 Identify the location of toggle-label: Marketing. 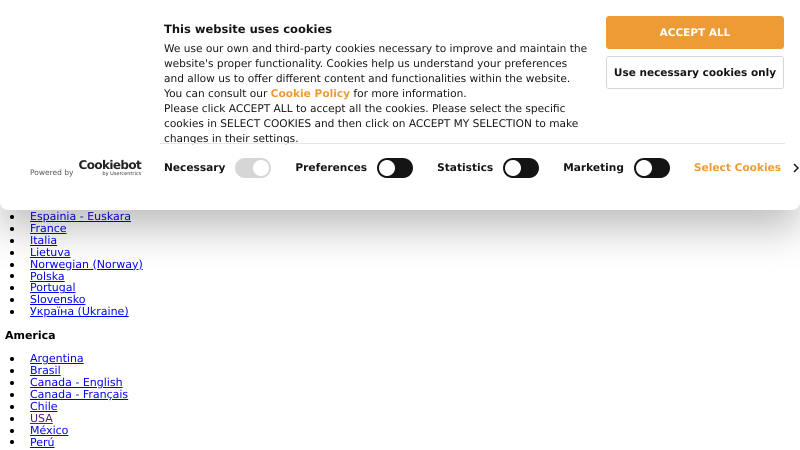
(593, 168).